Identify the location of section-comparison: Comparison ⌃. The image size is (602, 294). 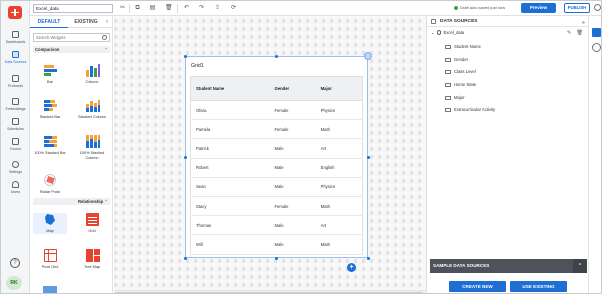
(71, 49).